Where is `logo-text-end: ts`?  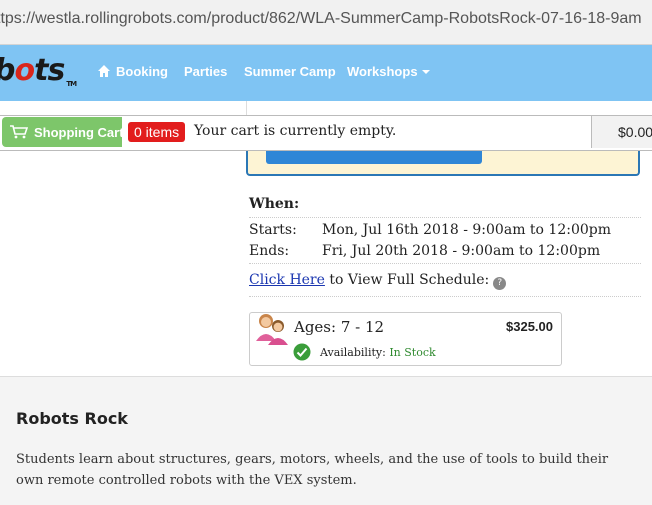 logo-text-end: ts is located at coordinates (49, 70).